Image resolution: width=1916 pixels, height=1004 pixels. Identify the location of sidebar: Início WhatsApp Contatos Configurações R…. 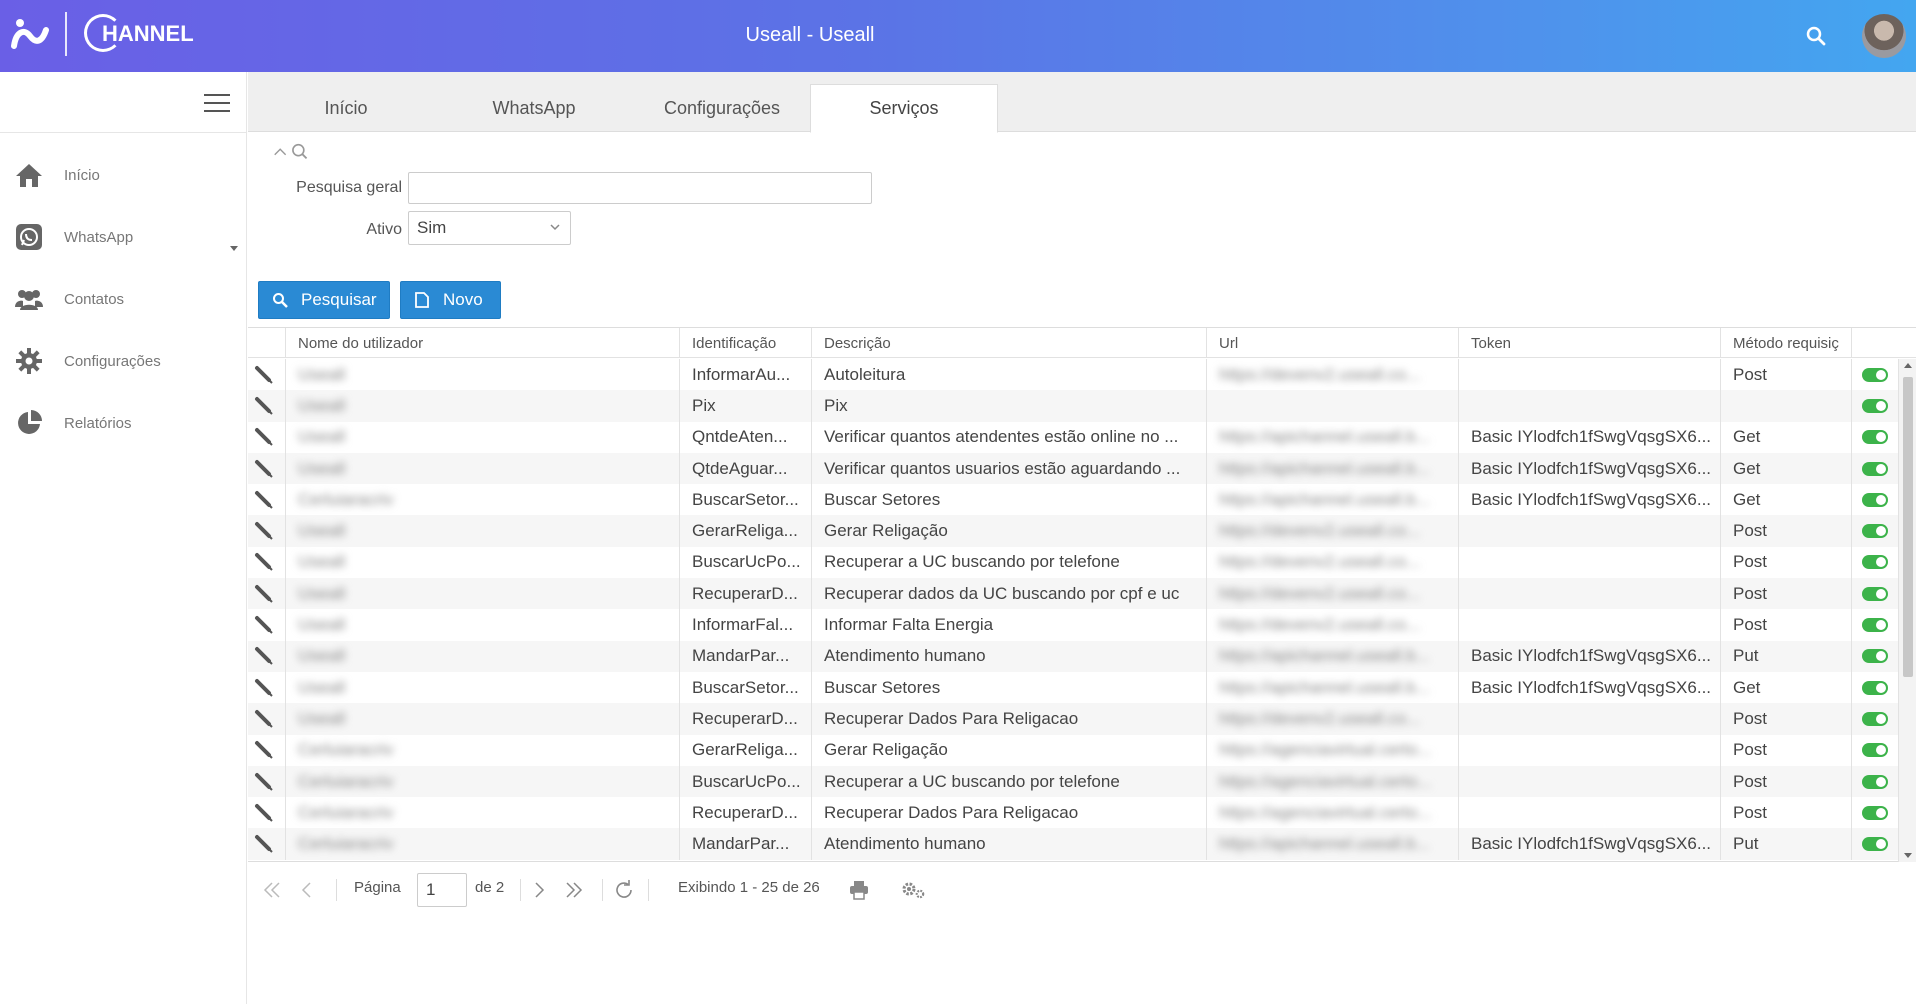
(123, 538).